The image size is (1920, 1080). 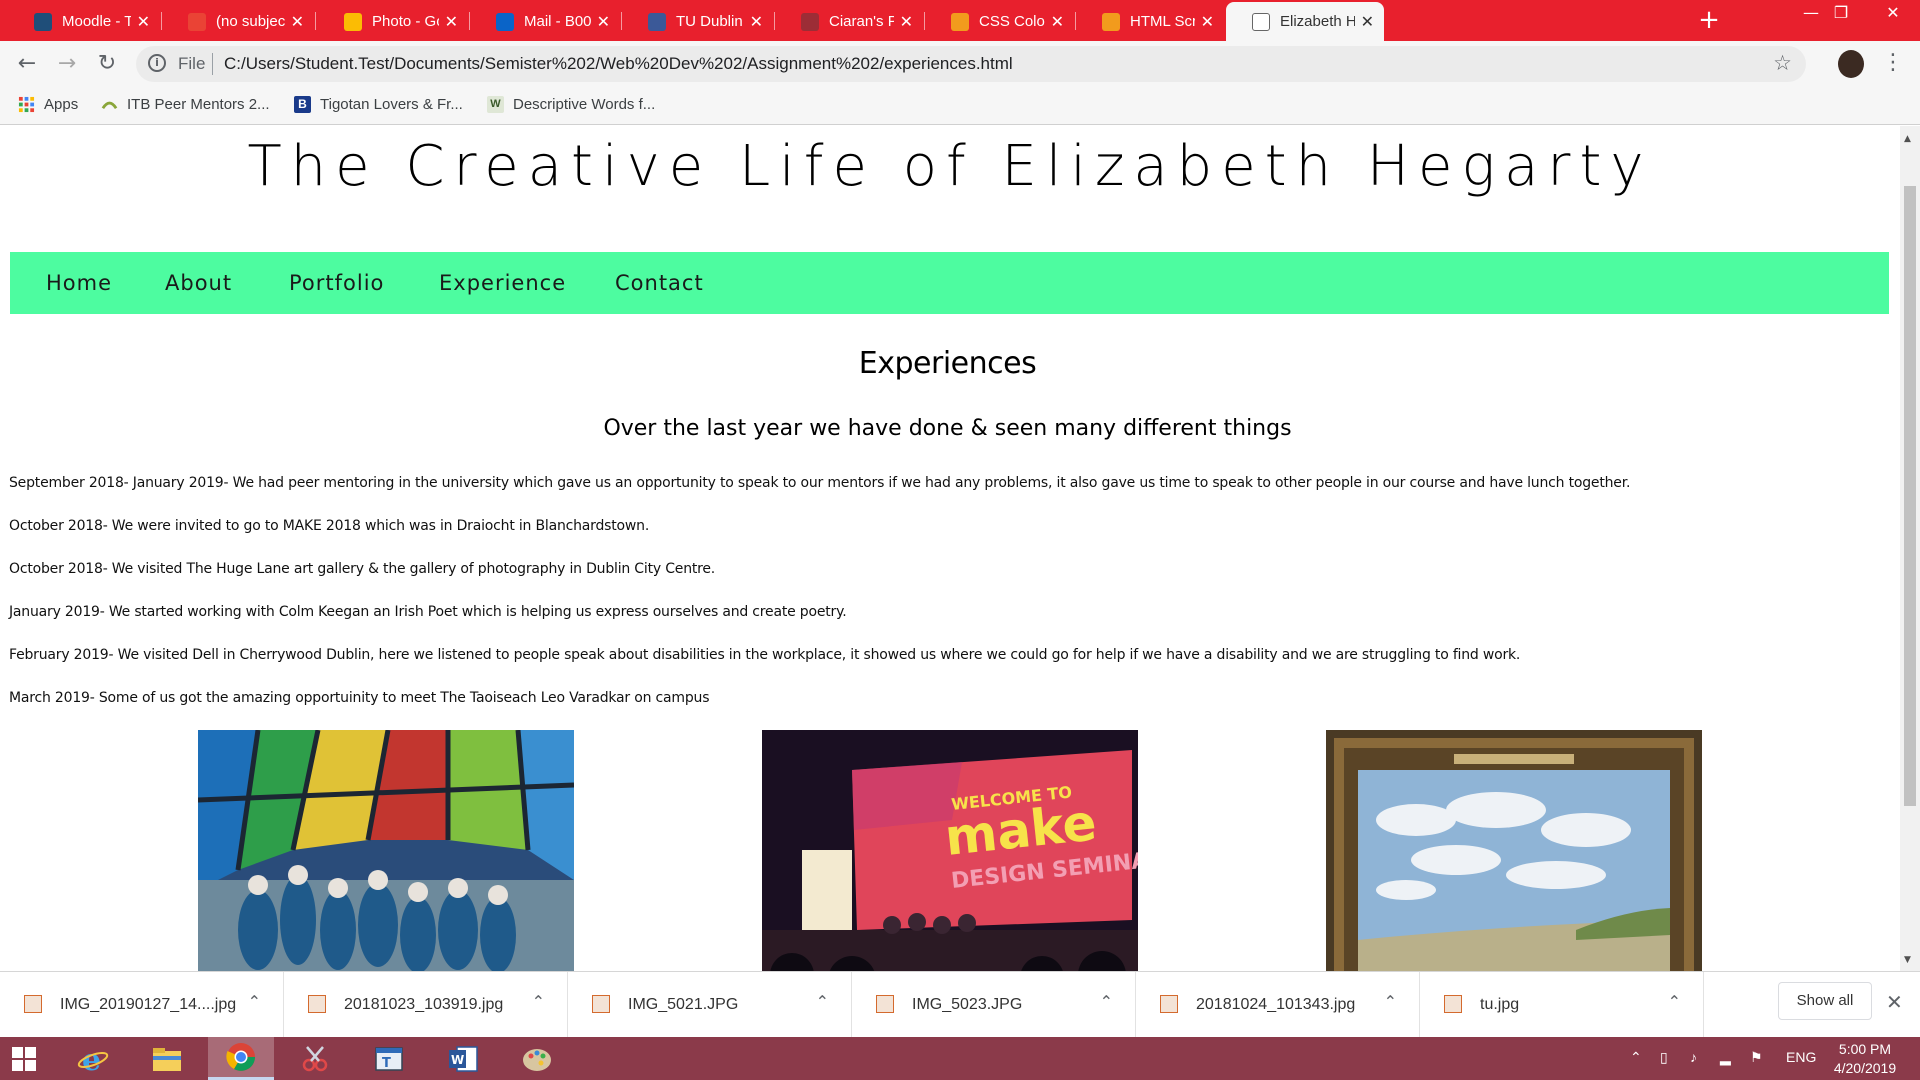 What do you see at coordinates (1012, 21) in the screenshot?
I see `tab-title: CSS Color Code` at bounding box center [1012, 21].